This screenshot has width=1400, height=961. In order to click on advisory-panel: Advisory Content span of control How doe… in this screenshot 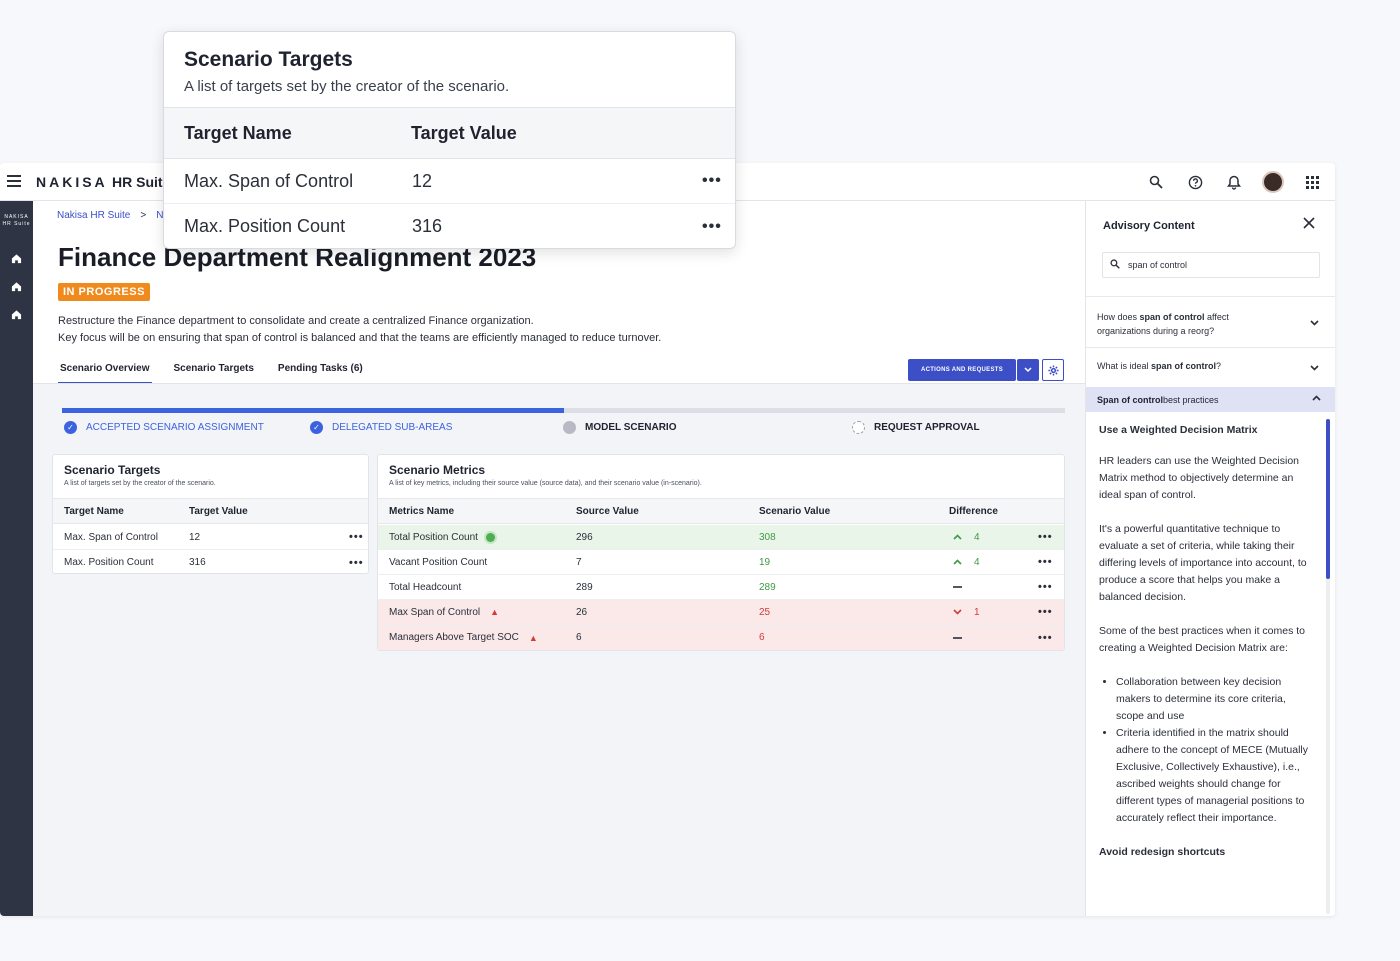, I will do `click(1210, 558)`.